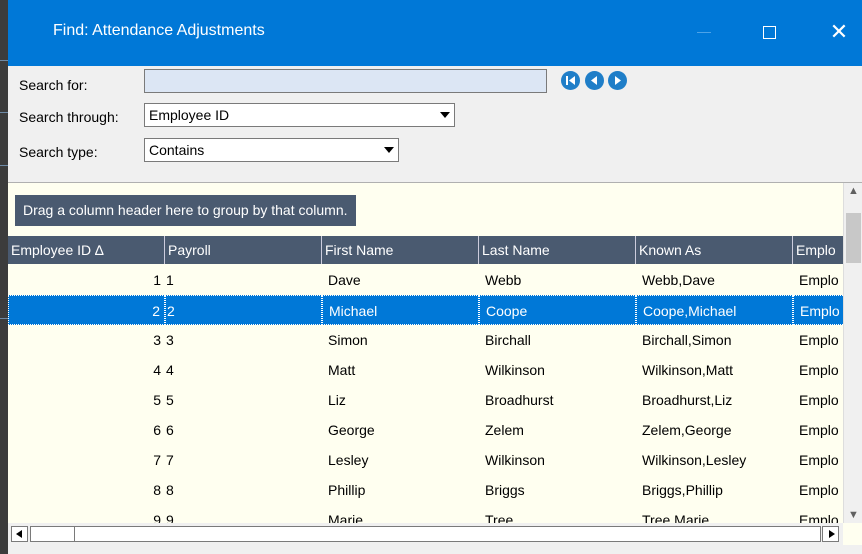  What do you see at coordinates (389, 150) in the screenshot?
I see `chevron-down-icon` at bounding box center [389, 150].